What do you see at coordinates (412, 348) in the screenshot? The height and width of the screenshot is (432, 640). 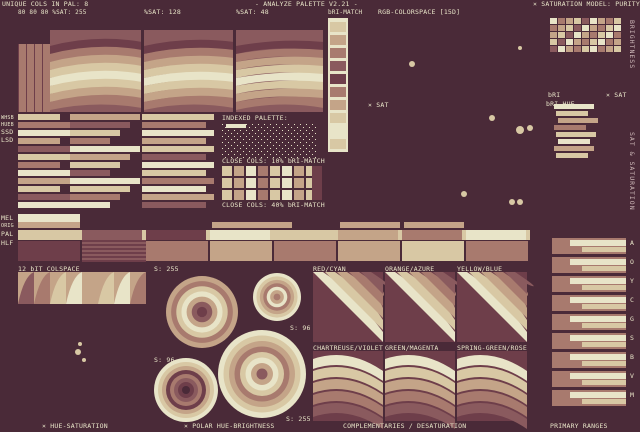 I see `hue-panel-label-4: GREEN/MAGENTA` at bounding box center [412, 348].